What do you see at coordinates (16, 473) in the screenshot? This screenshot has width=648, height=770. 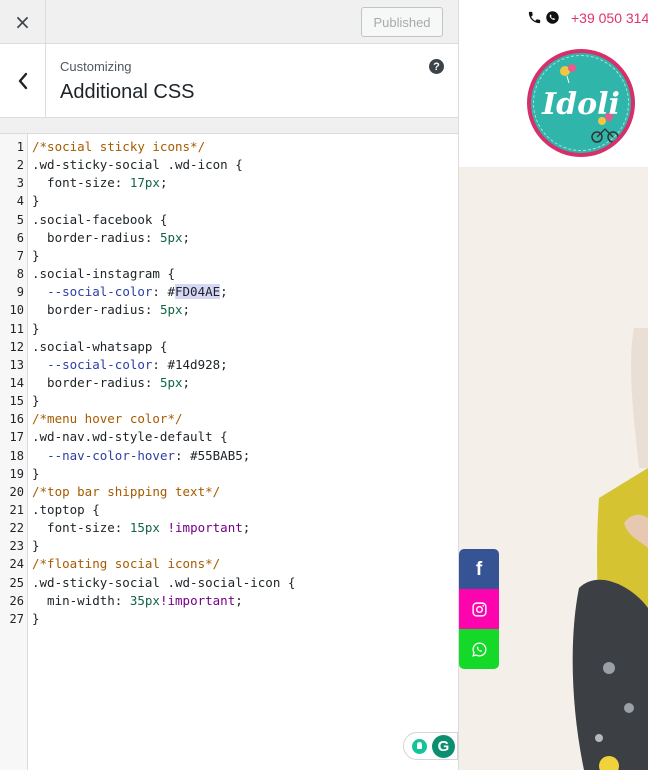 I see `line-number: 19` at bounding box center [16, 473].